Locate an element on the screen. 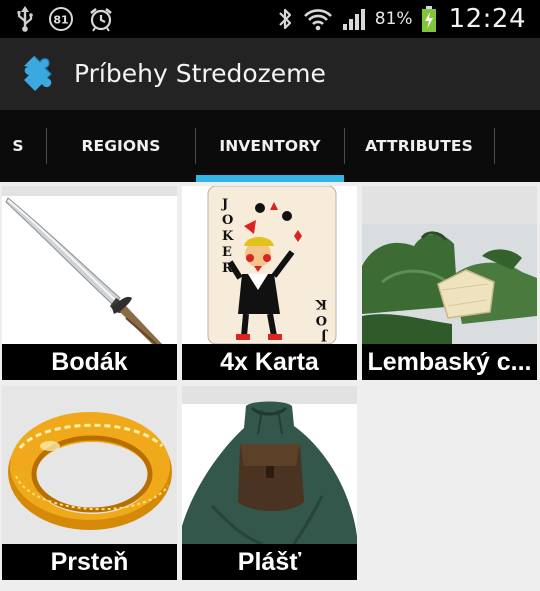 Image resolution: width=540 pixels, height=591 pixels. signal-icon is located at coordinates (354, 19).